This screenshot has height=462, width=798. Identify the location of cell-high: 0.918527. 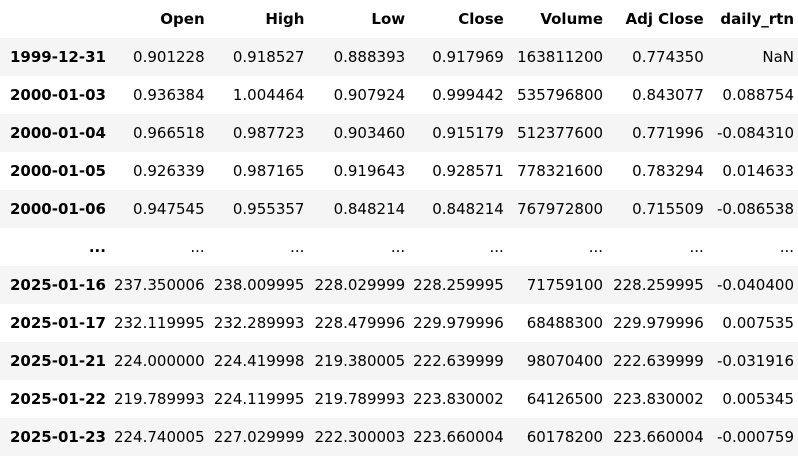
(268, 57).